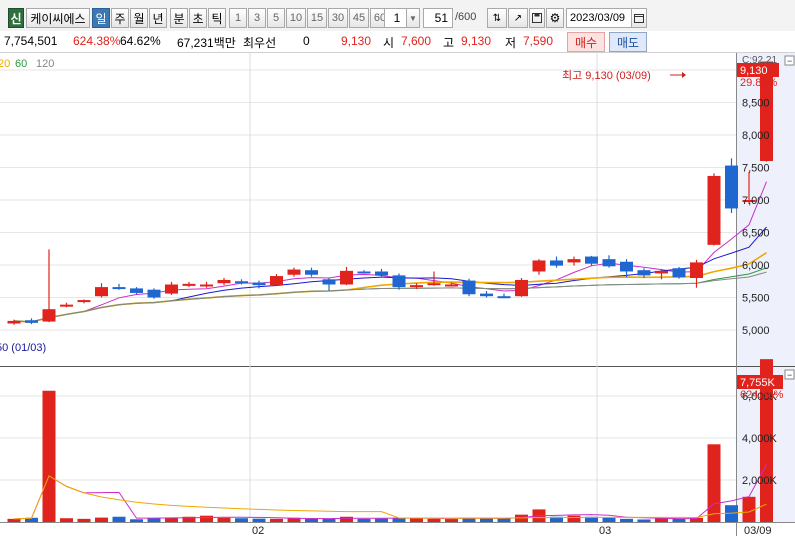 Image resolution: width=795 pixels, height=536 pixels. I want to click on count-input: 51, so click(438, 18).